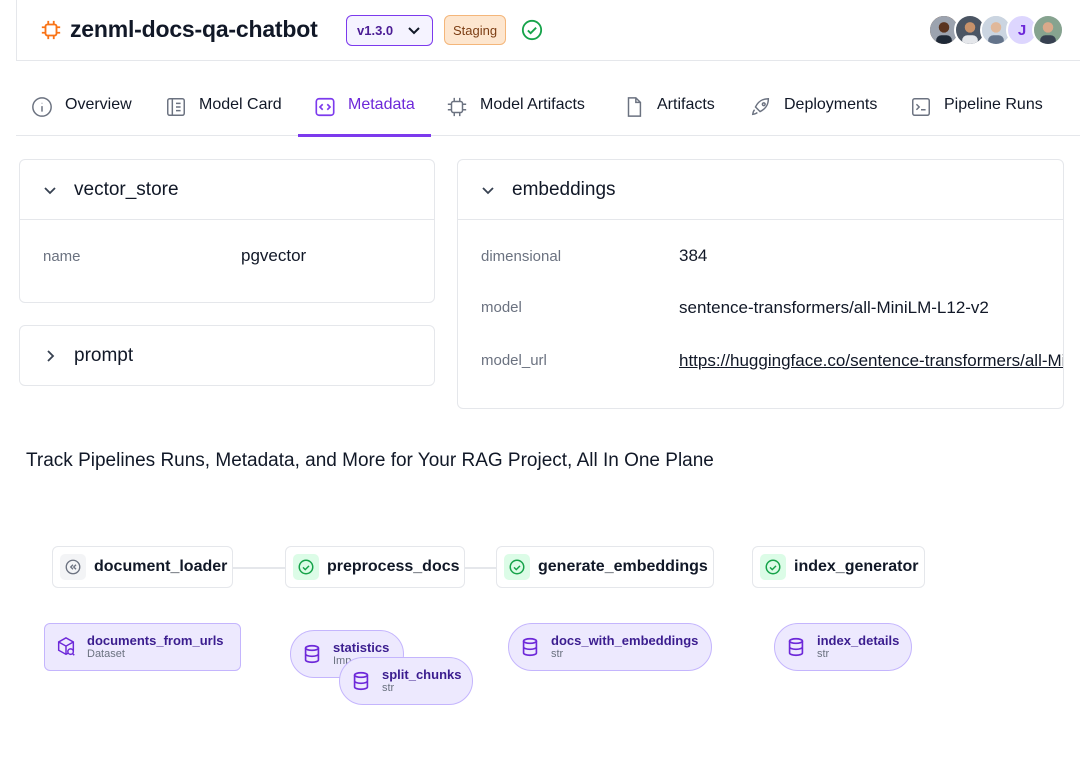  I want to click on dag-step-index-generator: index_generator, so click(838, 567).